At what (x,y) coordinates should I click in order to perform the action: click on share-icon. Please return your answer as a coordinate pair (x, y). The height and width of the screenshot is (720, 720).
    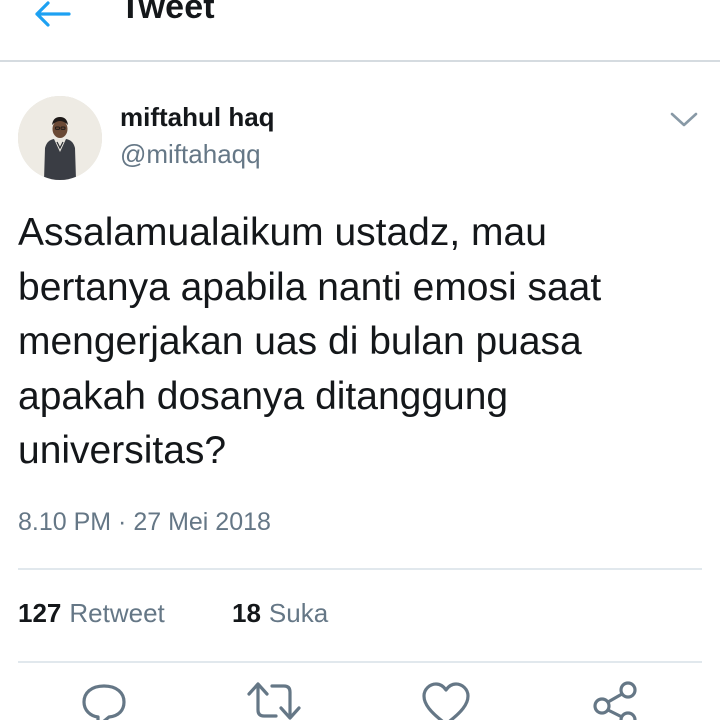
    Looking at the image, I should click on (615, 700).